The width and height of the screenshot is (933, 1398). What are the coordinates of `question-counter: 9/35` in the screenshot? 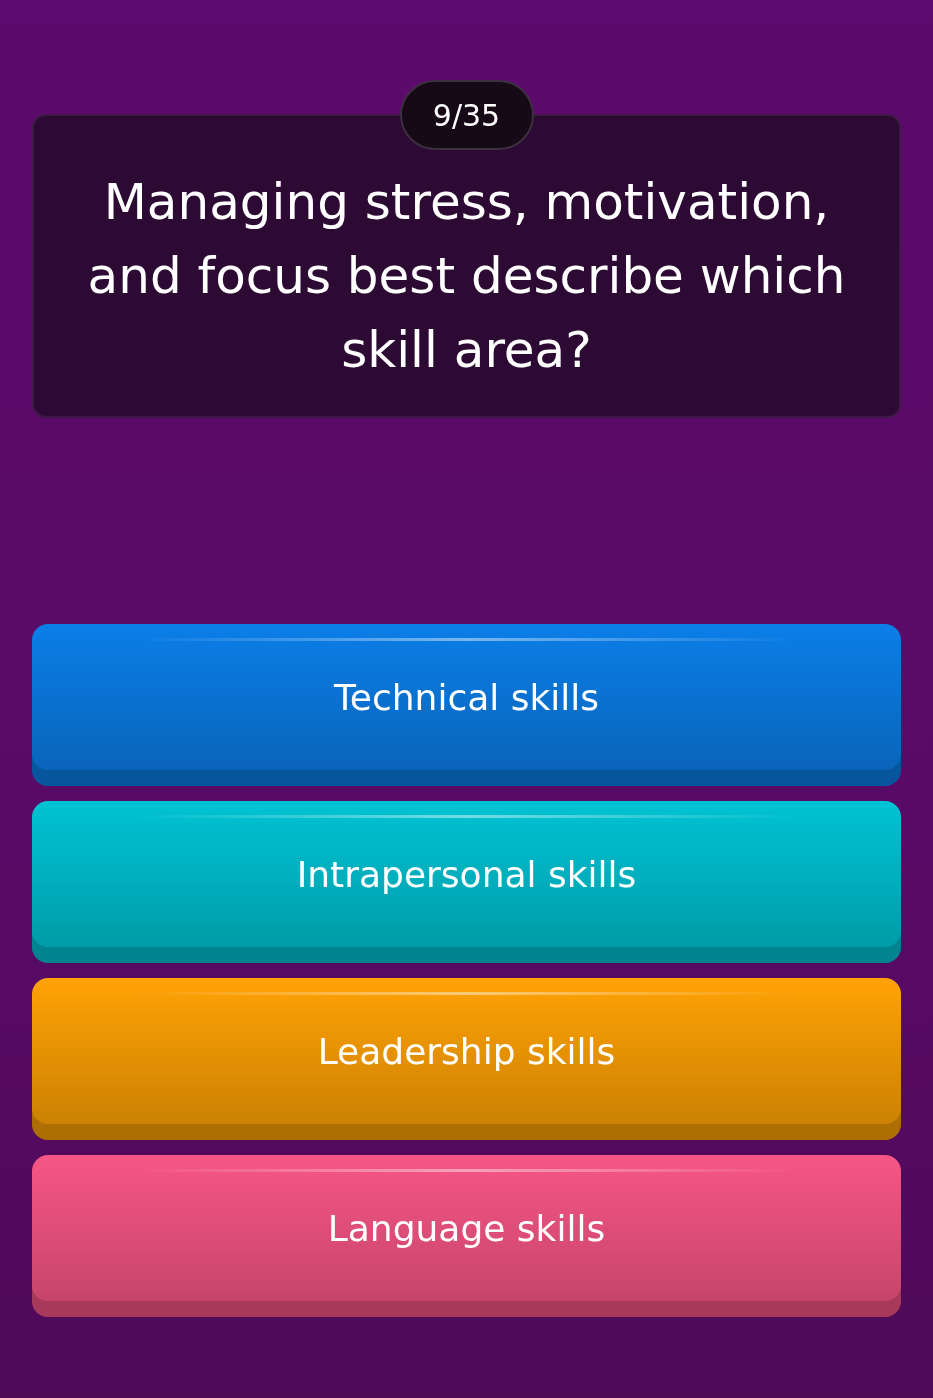 It's located at (466, 115).